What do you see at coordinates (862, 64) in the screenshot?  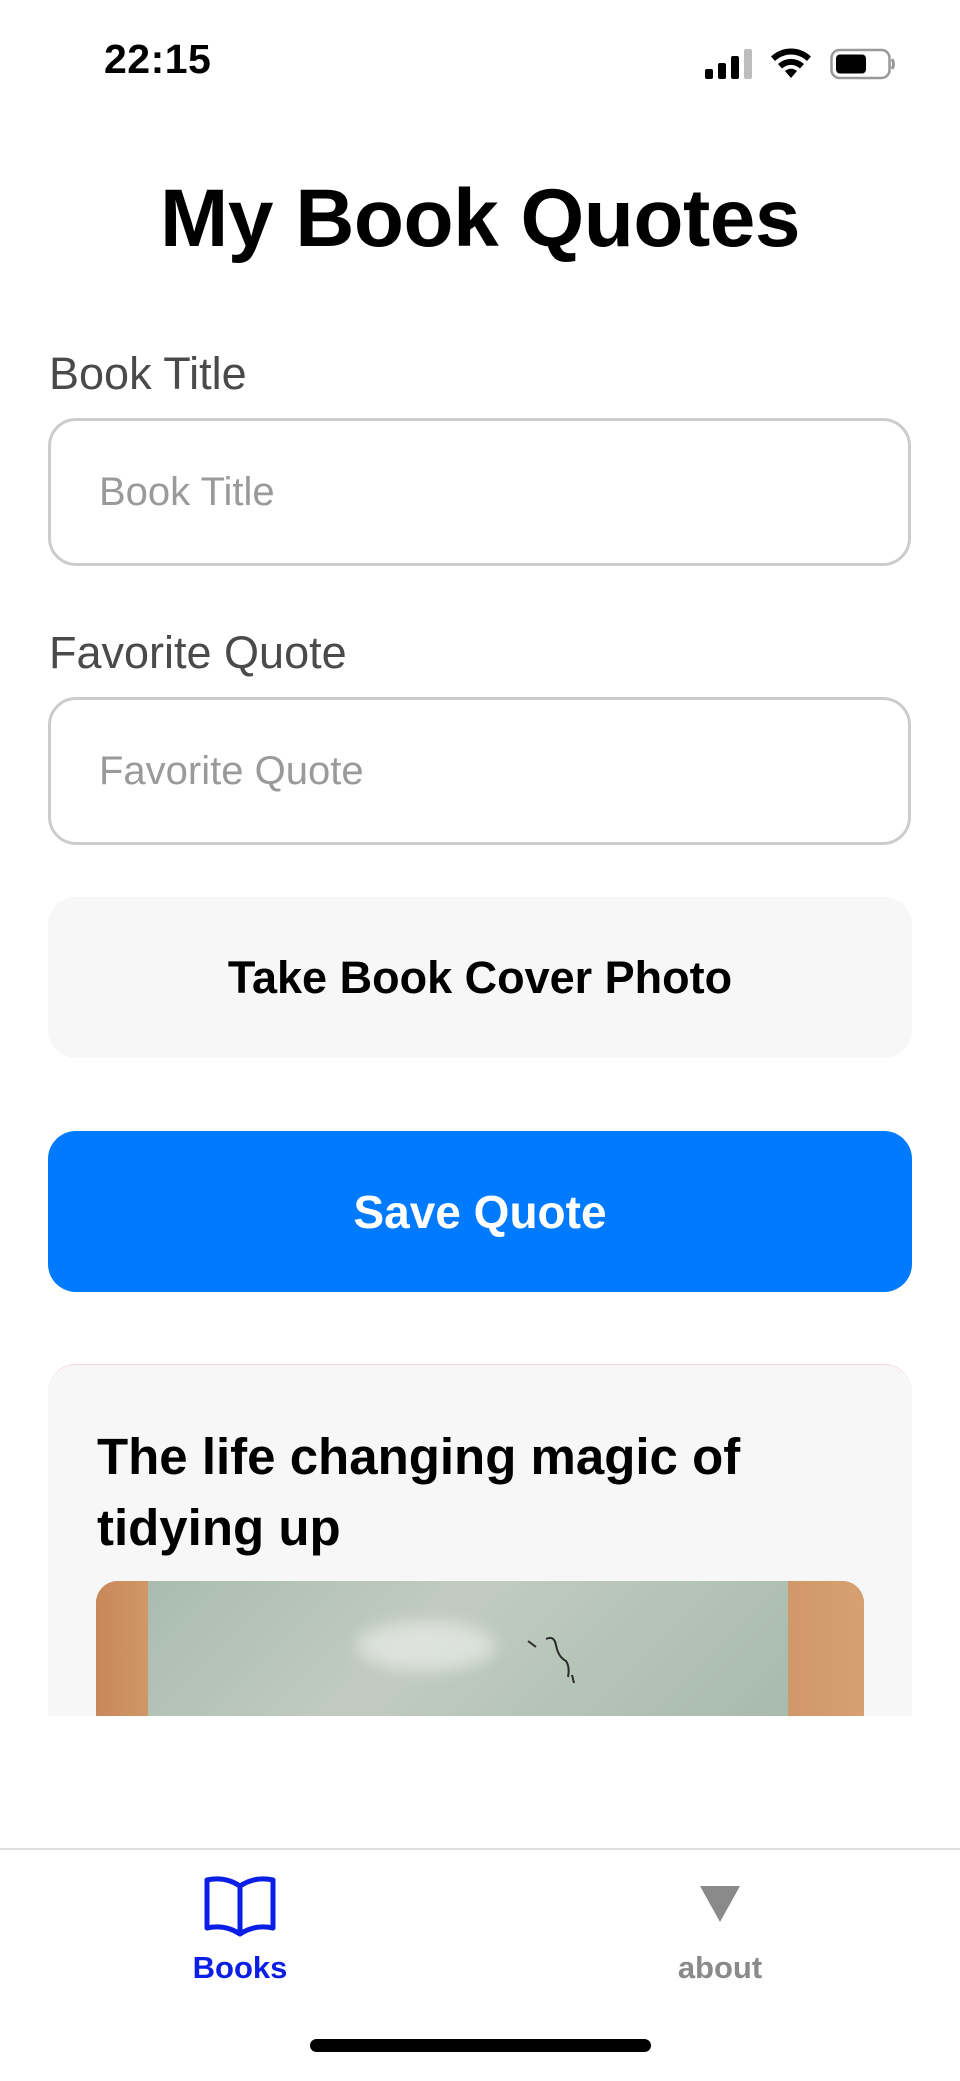 I see `battery-icon` at bounding box center [862, 64].